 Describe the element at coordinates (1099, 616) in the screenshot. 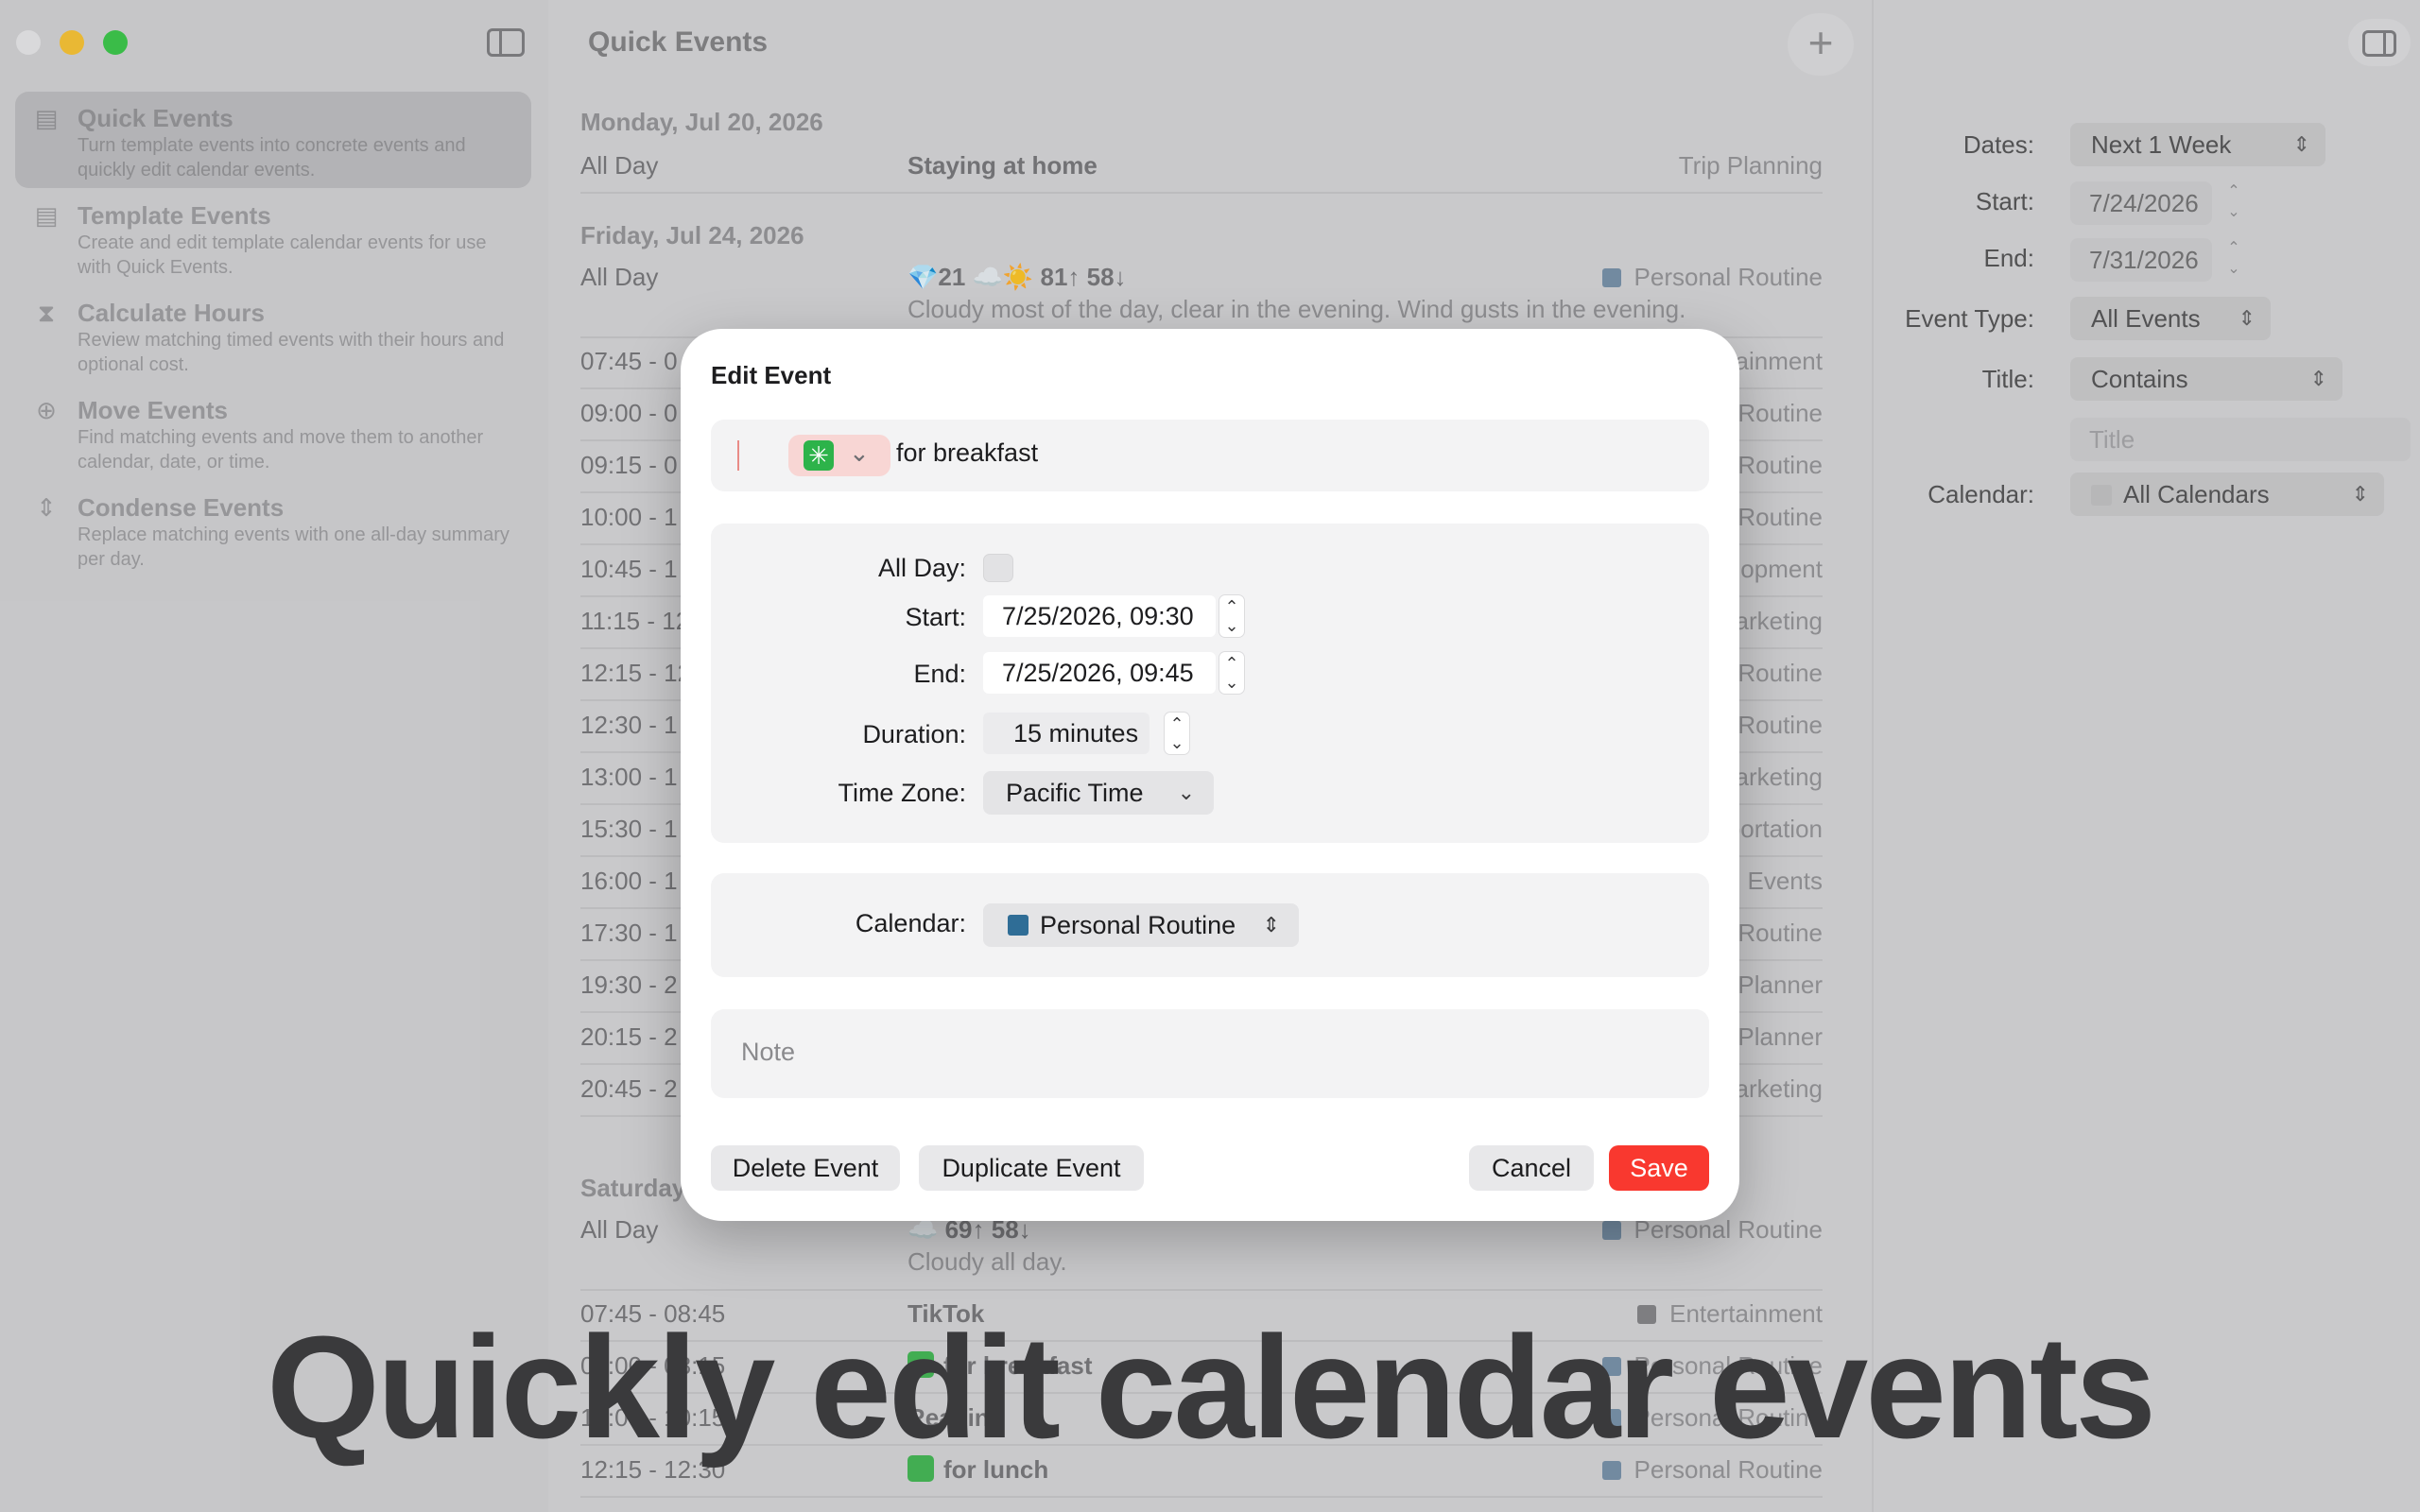

I see `start-datetime-field: 7/25/2026, 09:30` at that location.